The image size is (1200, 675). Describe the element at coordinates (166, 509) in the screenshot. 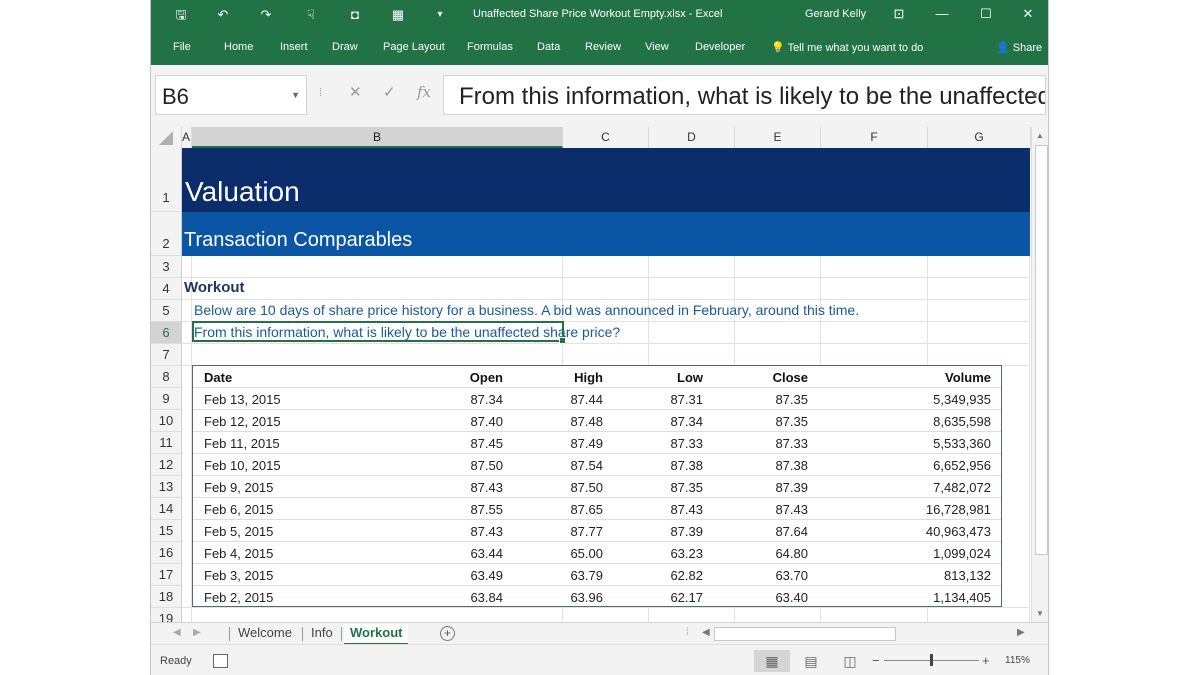

I see `row-header: 14` at that location.